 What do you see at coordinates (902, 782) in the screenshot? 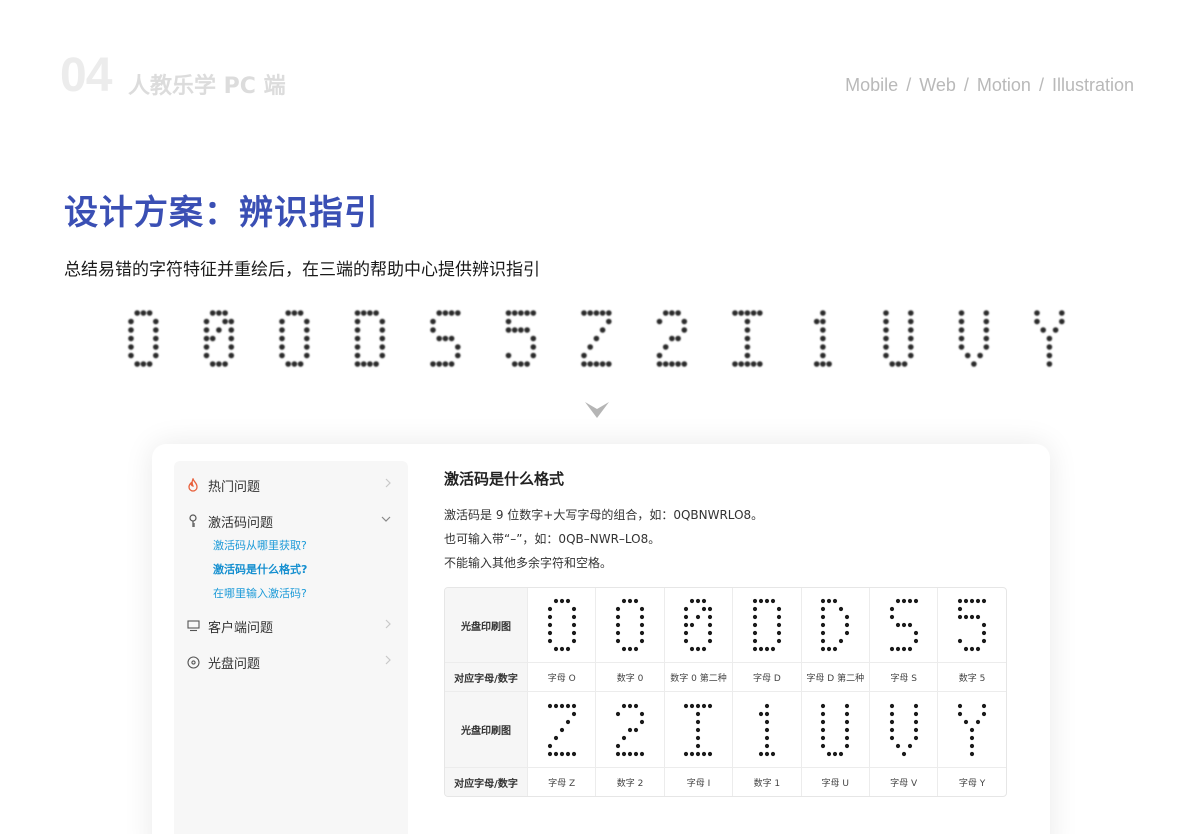
I see `glyph-label: 字母 V` at bounding box center [902, 782].